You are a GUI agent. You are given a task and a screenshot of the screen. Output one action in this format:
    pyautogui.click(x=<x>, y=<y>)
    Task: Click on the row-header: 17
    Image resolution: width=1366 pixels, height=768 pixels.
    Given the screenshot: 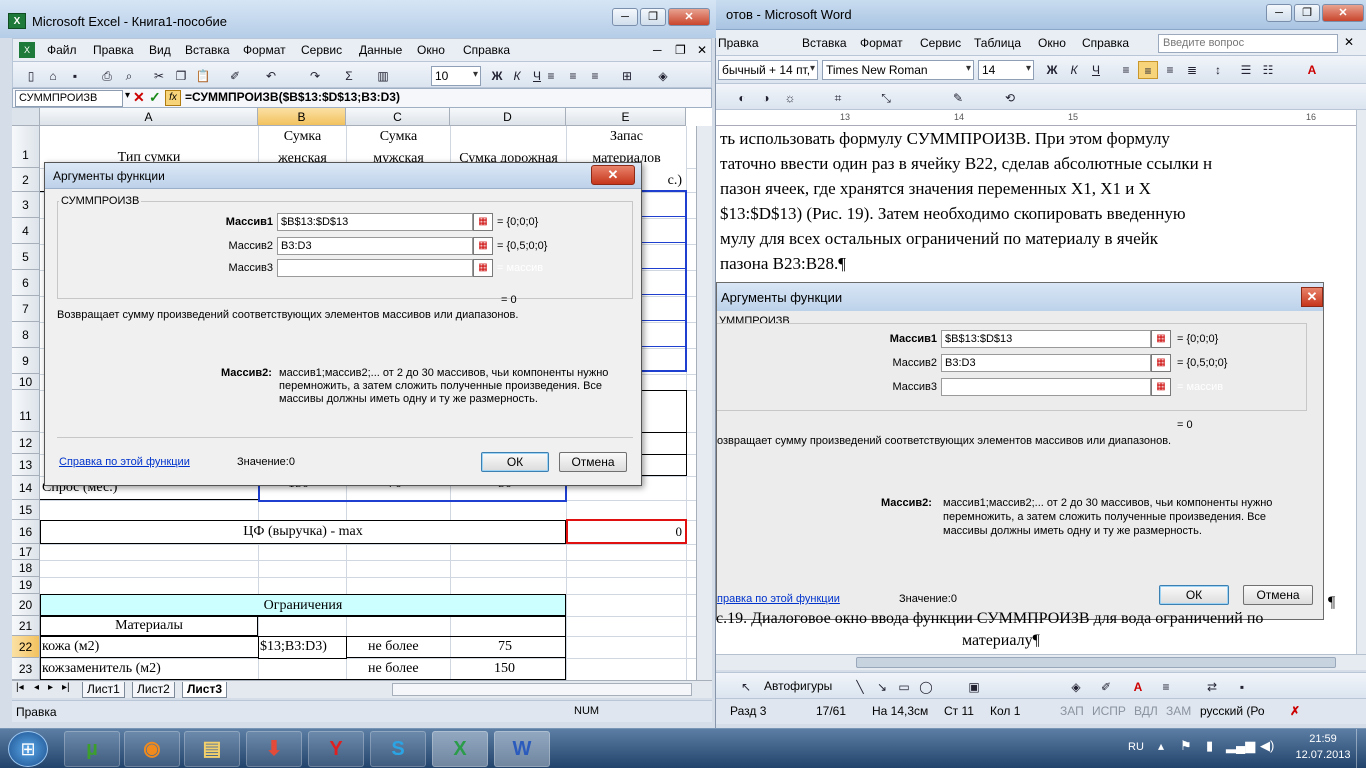 What is the action you would take?
    pyautogui.click(x=26, y=552)
    